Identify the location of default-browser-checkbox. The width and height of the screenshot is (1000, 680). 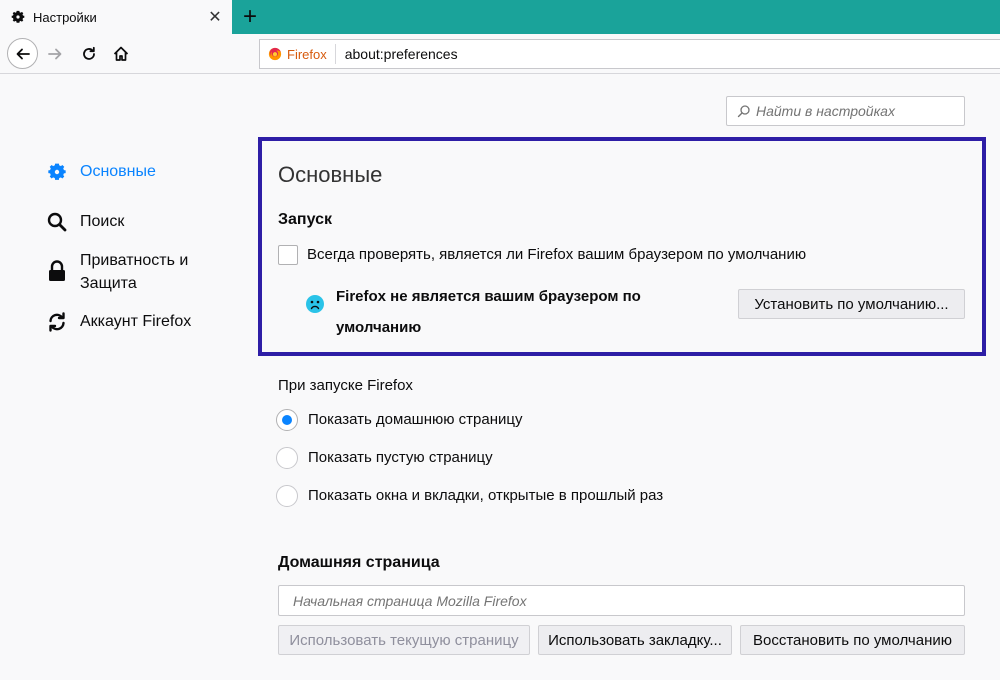
(288, 255).